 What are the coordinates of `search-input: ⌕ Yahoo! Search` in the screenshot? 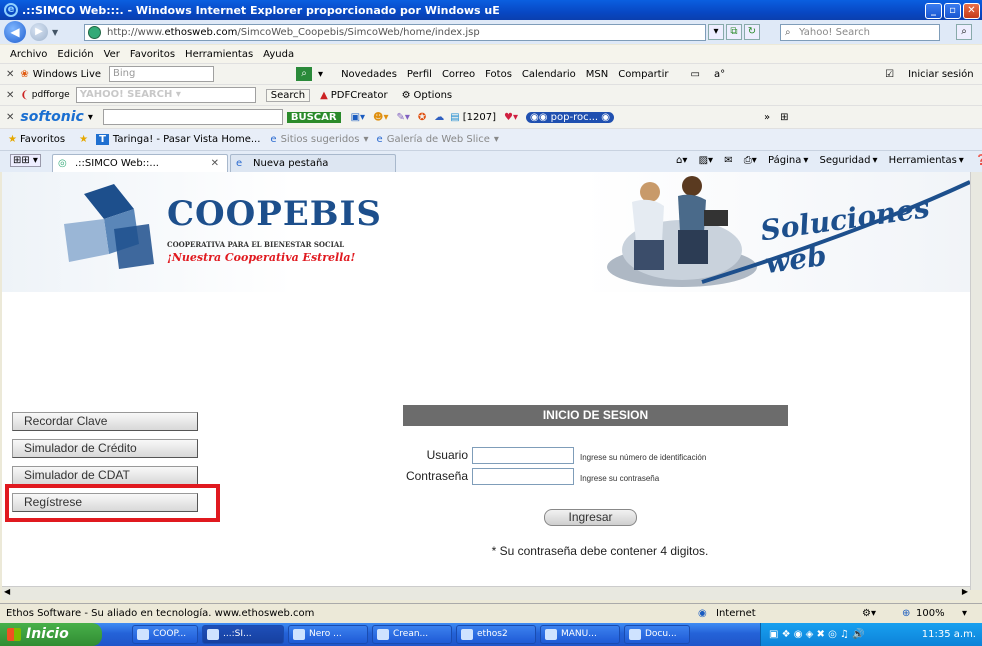 It's located at (860, 32).